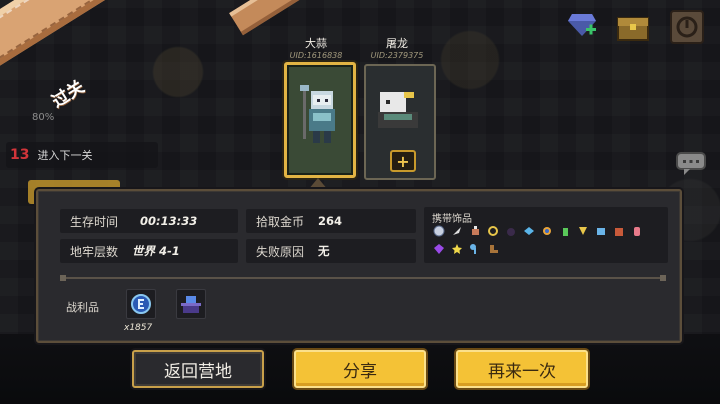 This screenshot has width=720, height=404. Describe the element at coordinates (280, 251) in the screenshot. I see `fail-reason-label: 失败原因` at that location.